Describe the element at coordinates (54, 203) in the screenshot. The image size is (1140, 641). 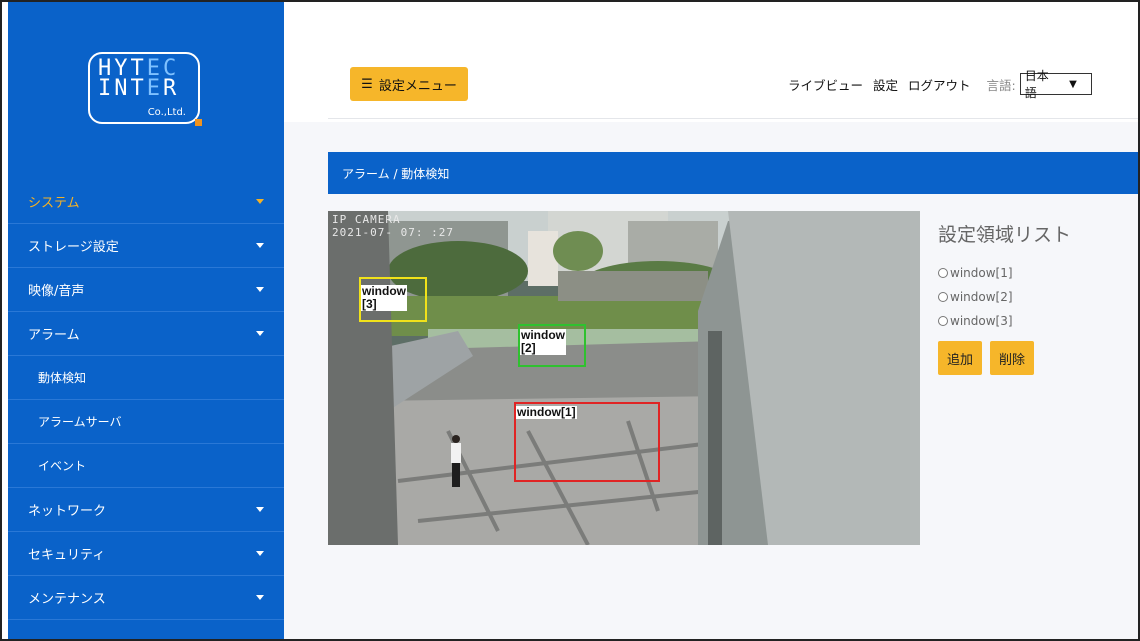
I see `sidebar-item-label: システム` at that location.